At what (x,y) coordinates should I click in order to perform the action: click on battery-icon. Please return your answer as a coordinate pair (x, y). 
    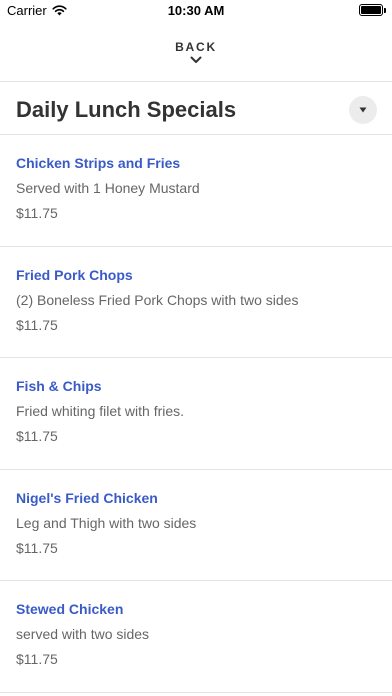
    Looking at the image, I should click on (372, 10).